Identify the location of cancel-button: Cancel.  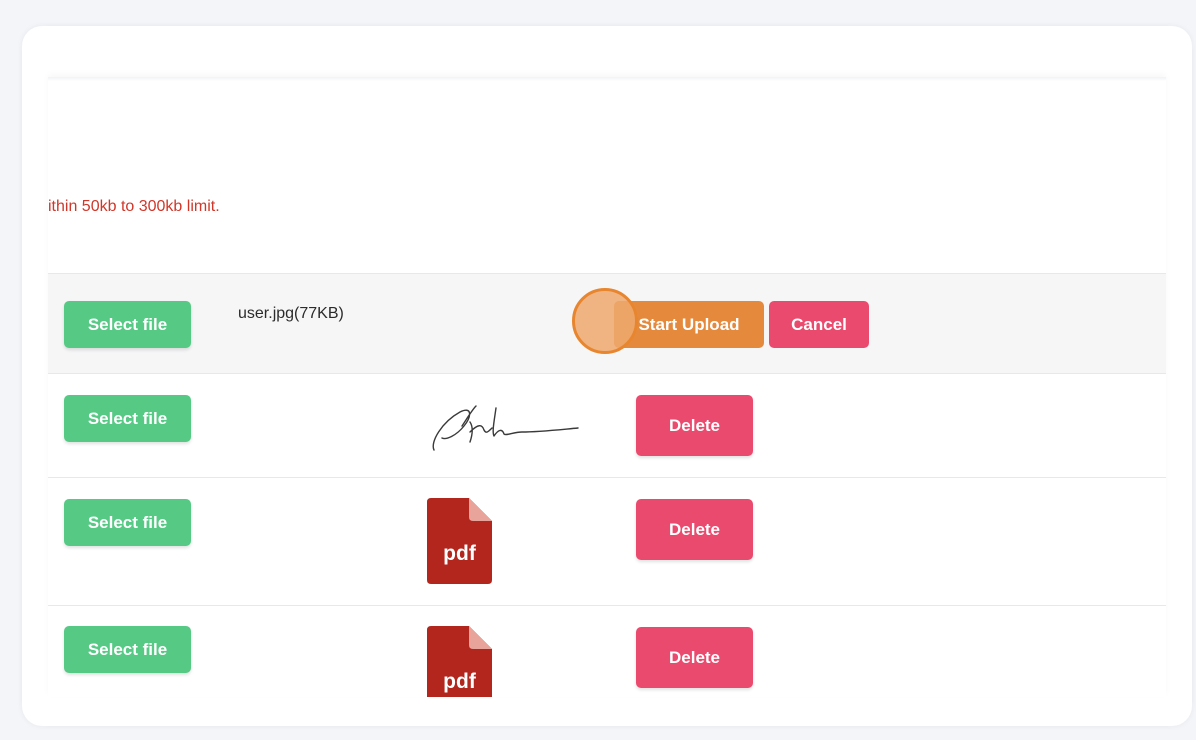
(819, 324).